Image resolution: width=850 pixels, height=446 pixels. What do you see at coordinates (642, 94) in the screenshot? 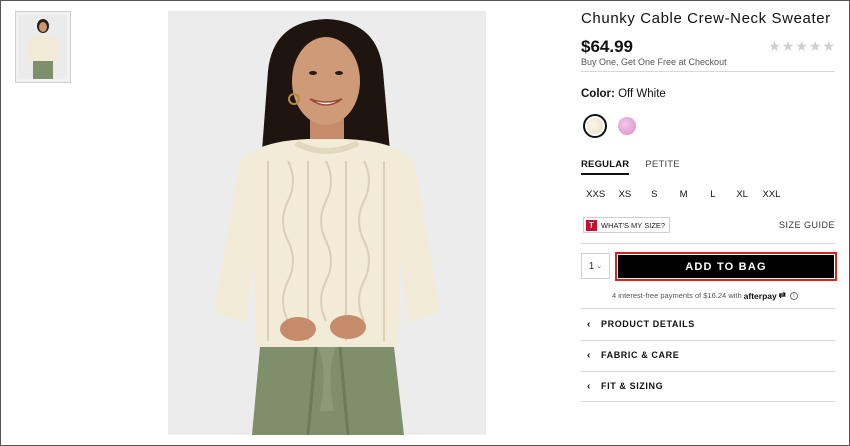
I see `selected-color-name: Off White` at bounding box center [642, 94].